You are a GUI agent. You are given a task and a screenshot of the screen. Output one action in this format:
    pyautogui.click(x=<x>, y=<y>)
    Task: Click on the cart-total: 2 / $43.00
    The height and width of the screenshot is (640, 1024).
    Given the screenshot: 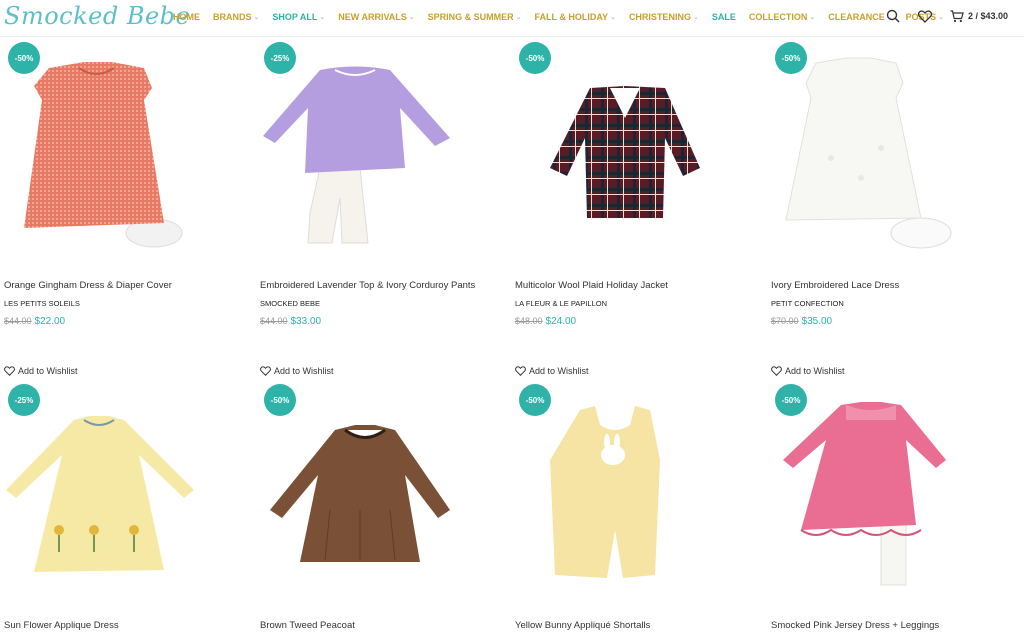 What is the action you would take?
    pyautogui.click(x=987, y=16)
    